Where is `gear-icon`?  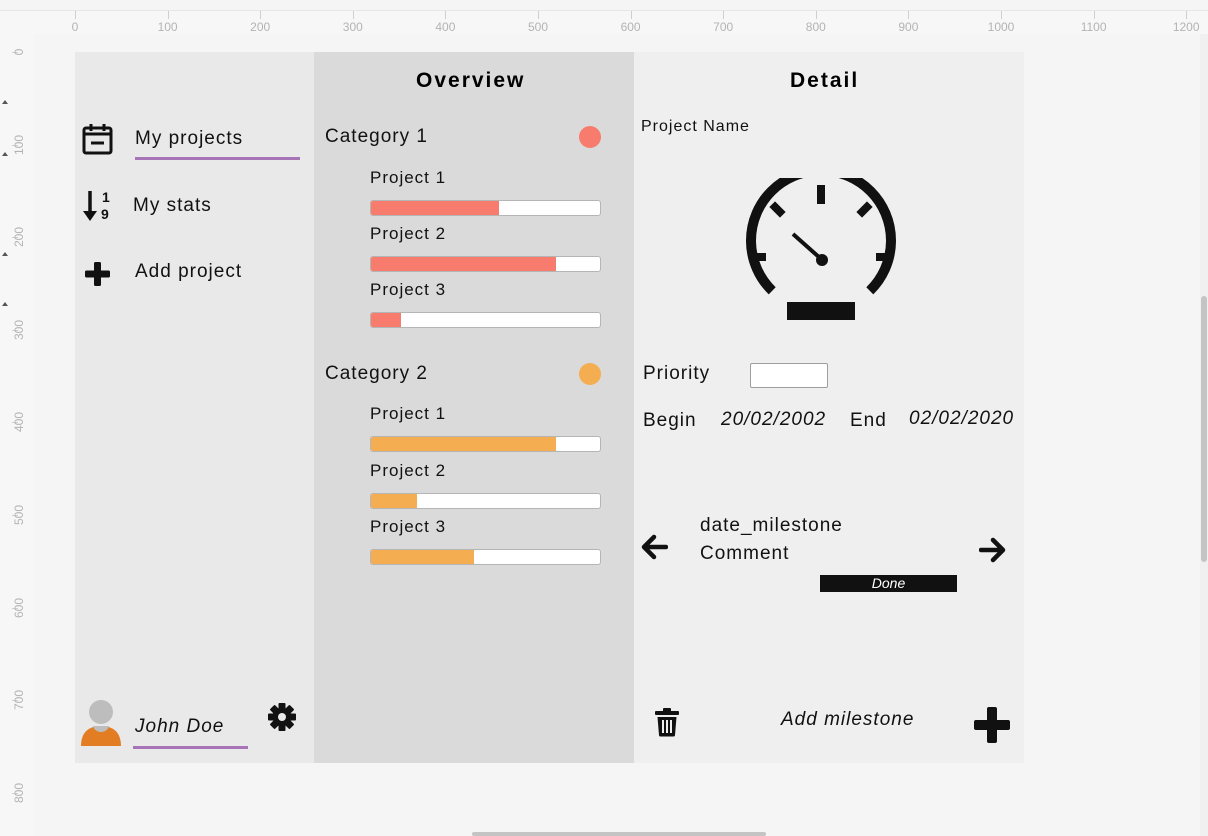
gear-icon is located at coordinates (282, 717).